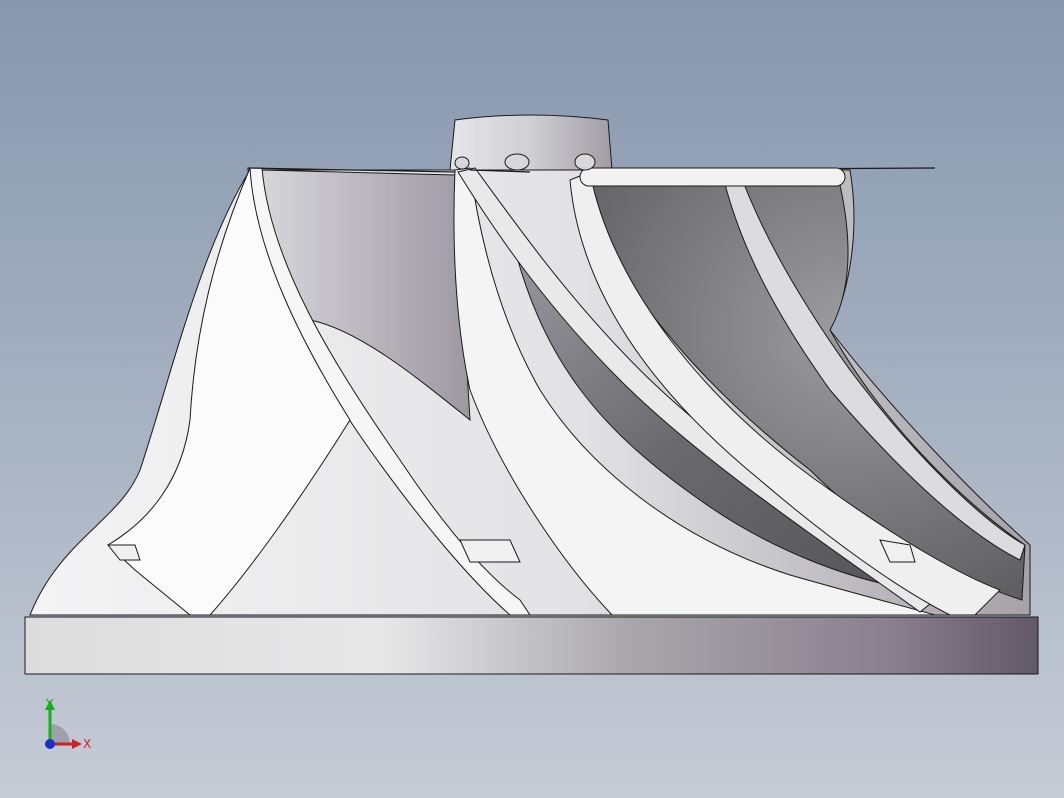 Image resolution: width=1064 pixels, height=798 pixels. Describe the element at coordinates (77, 744) in the screenshot. I see `x-arrow-icon` at that location.